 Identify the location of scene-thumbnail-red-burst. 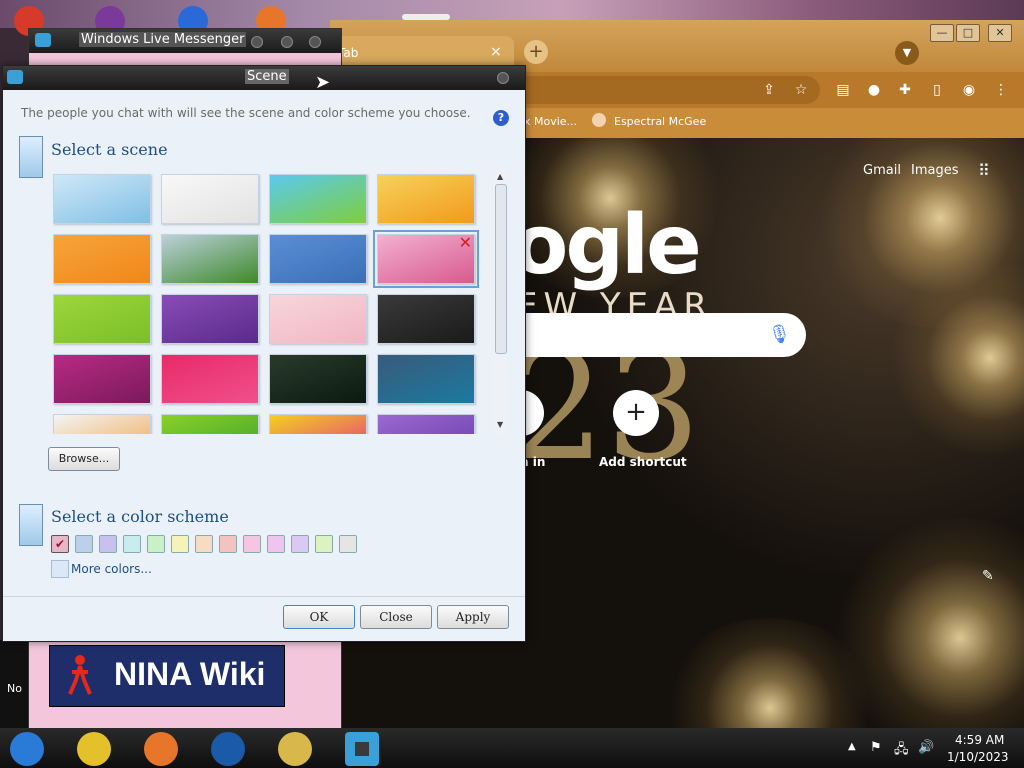
(210, 379).